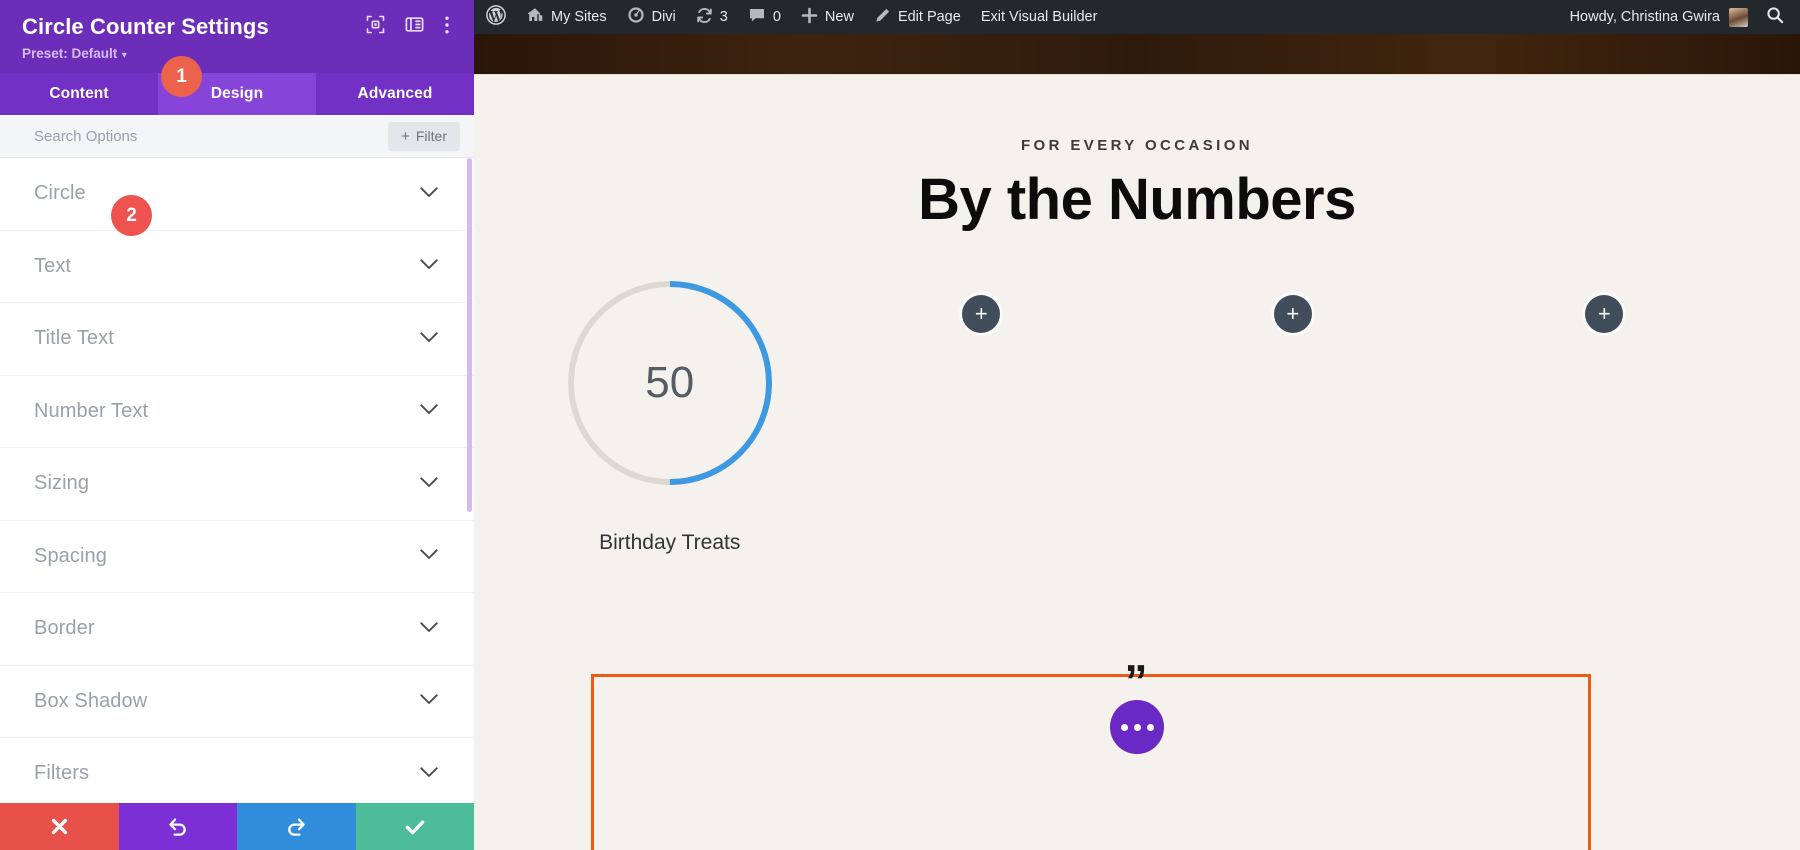 The image size is (1800, 850). I want to click on search-options-bar: + Filter, so click(237, 136).